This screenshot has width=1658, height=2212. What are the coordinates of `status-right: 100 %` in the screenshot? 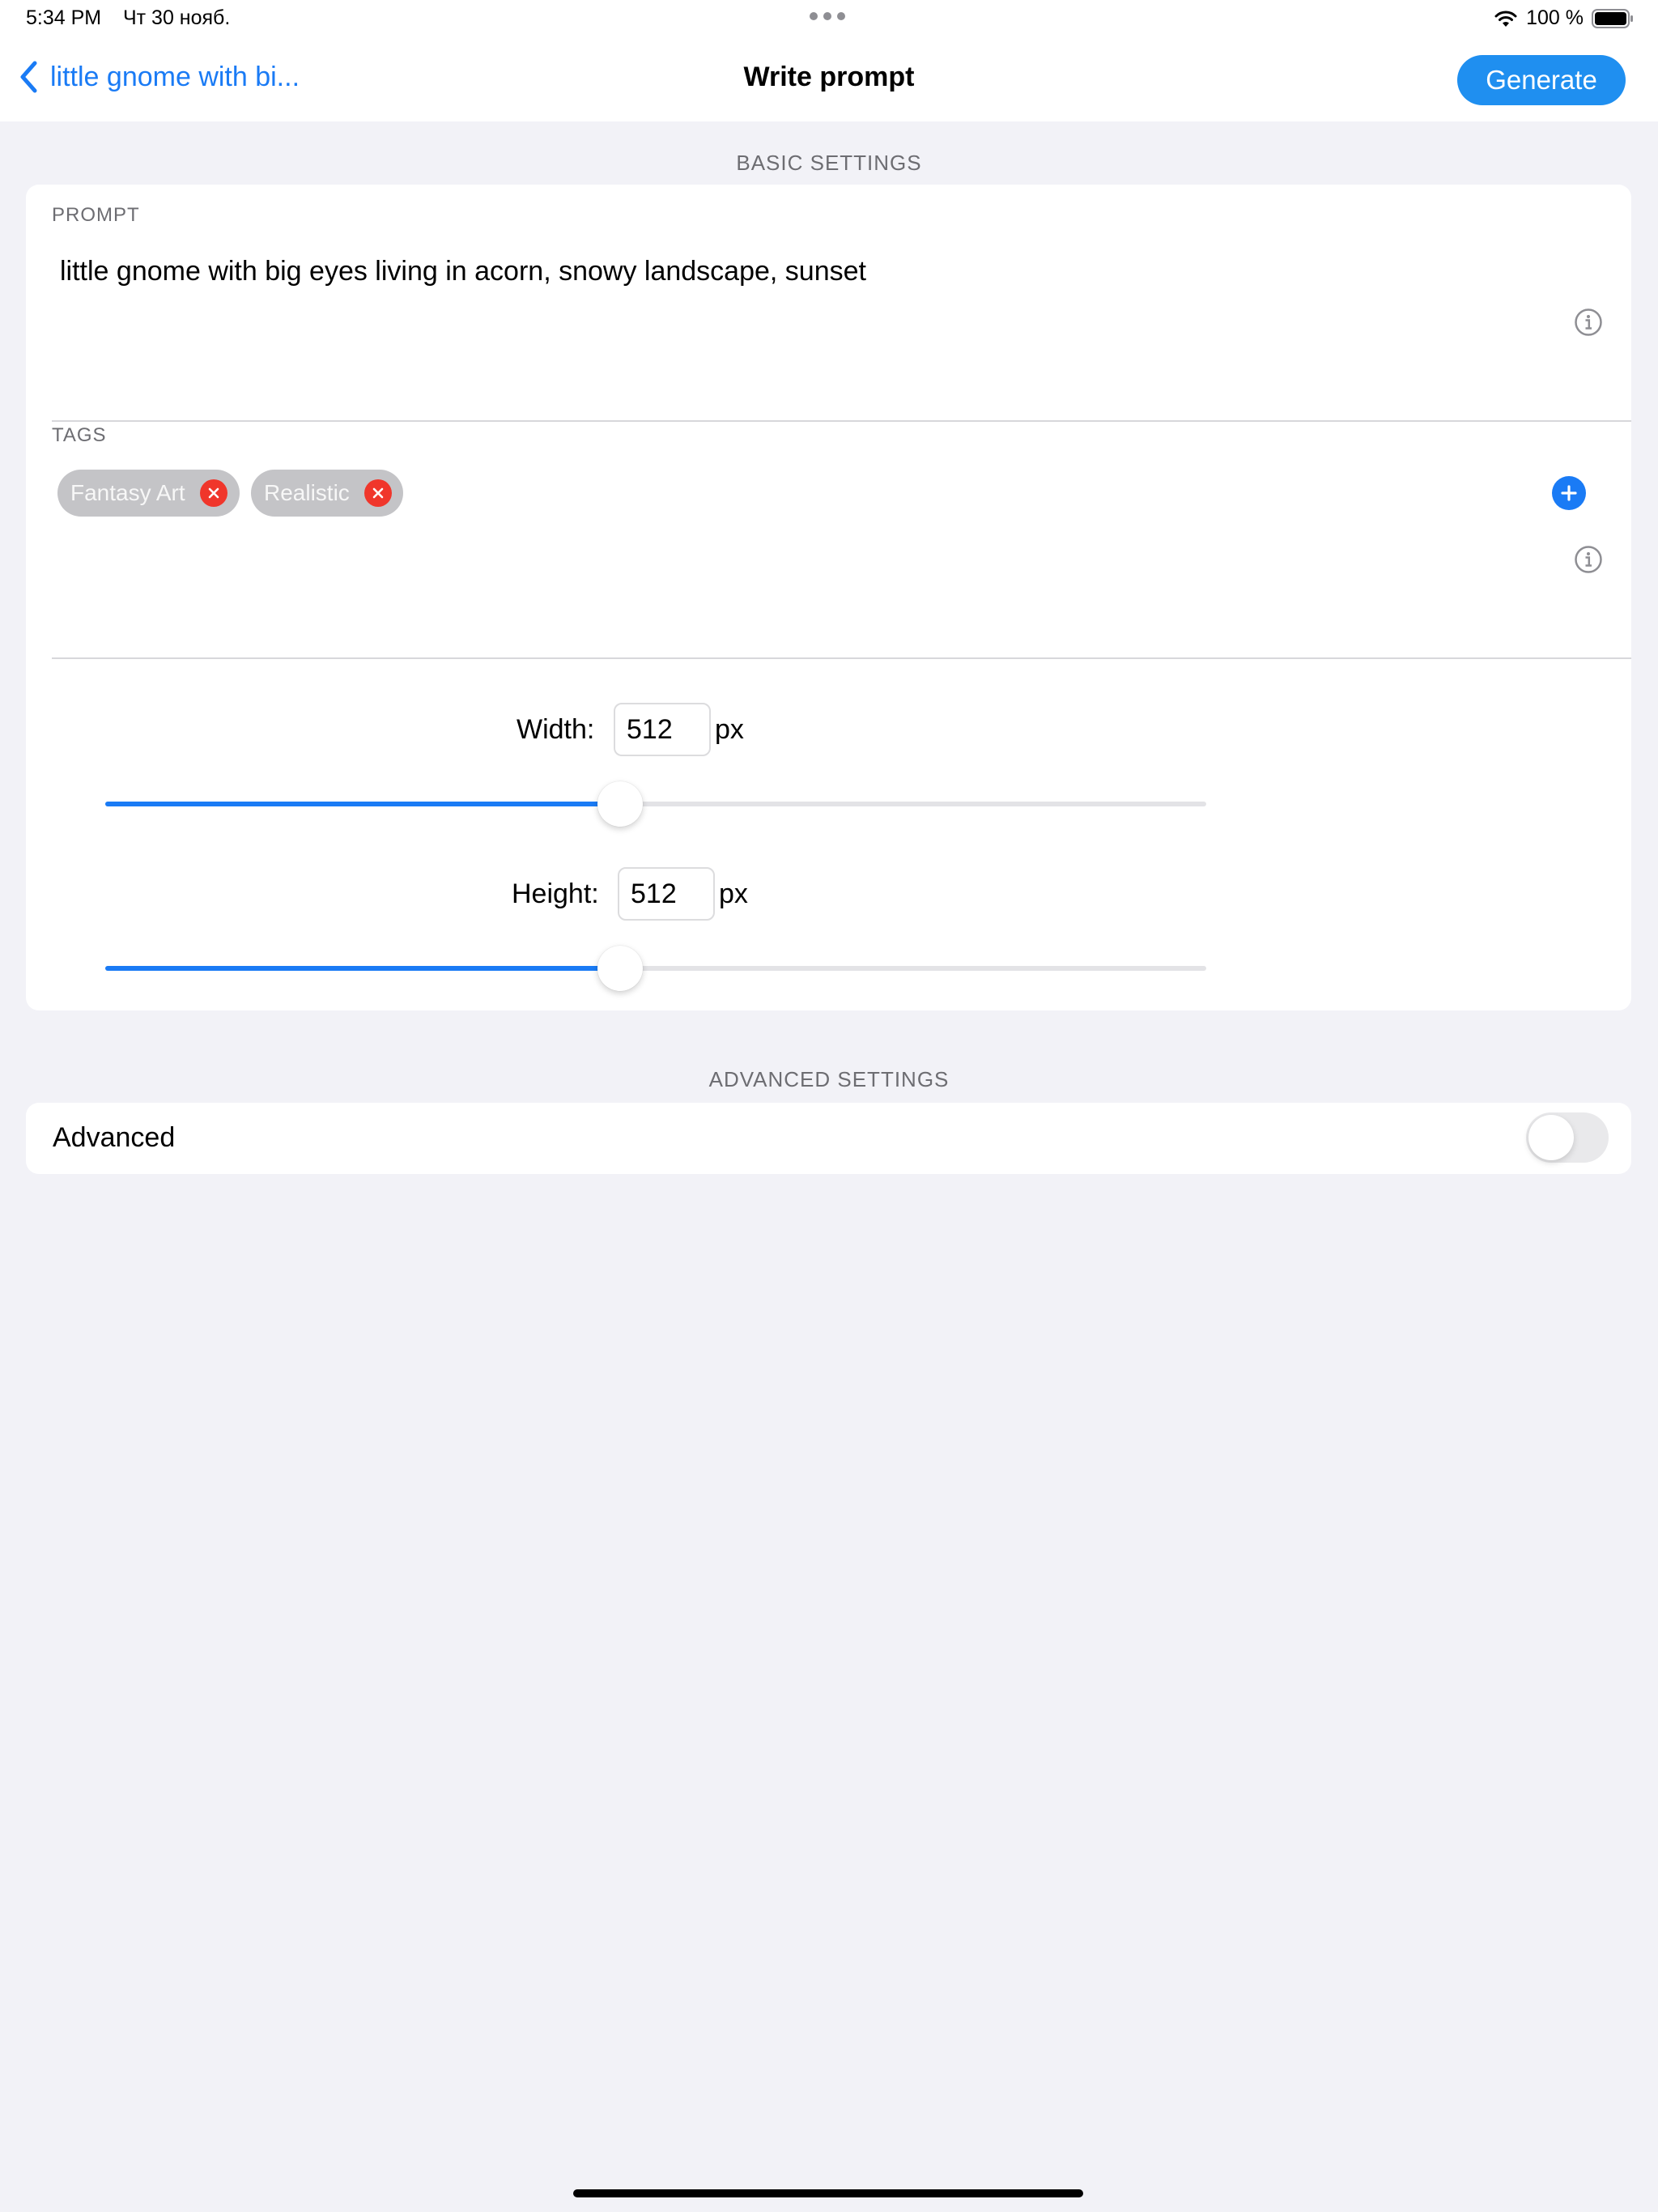 It's located at (1564, 18).